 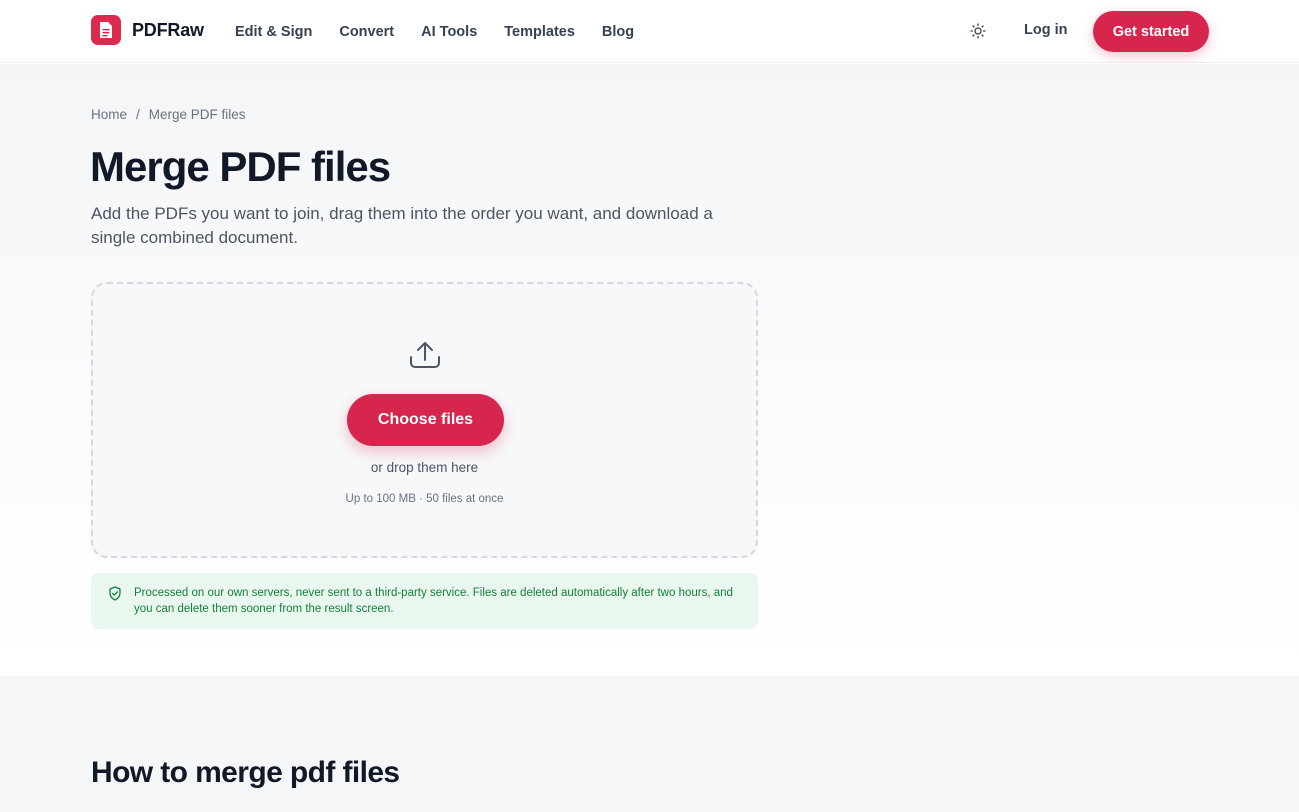 I want to click on breadcrumb-home: Home, so click(x=109, y=114).